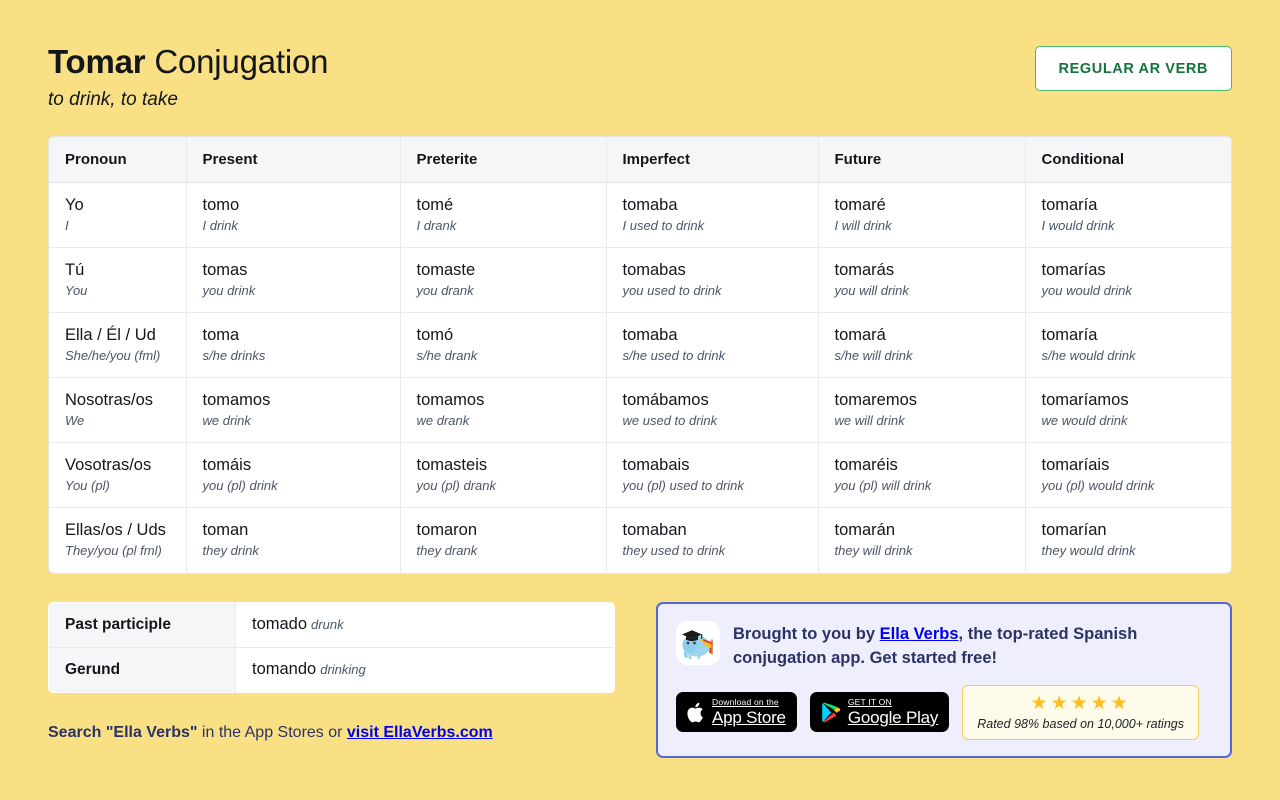 The image size is (1280, 800). I want to click on conjugation-translation: I will drink, so click(863, 225).